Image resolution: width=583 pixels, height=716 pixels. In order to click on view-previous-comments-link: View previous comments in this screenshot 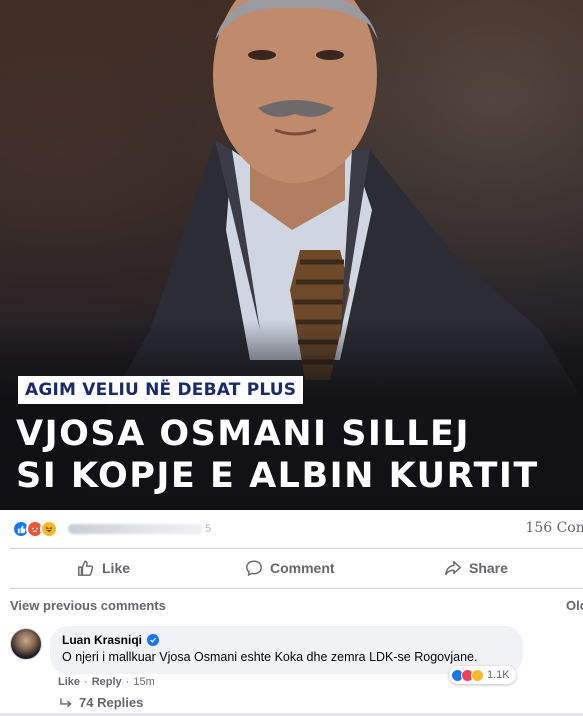, I will do `click(88, 605)`.